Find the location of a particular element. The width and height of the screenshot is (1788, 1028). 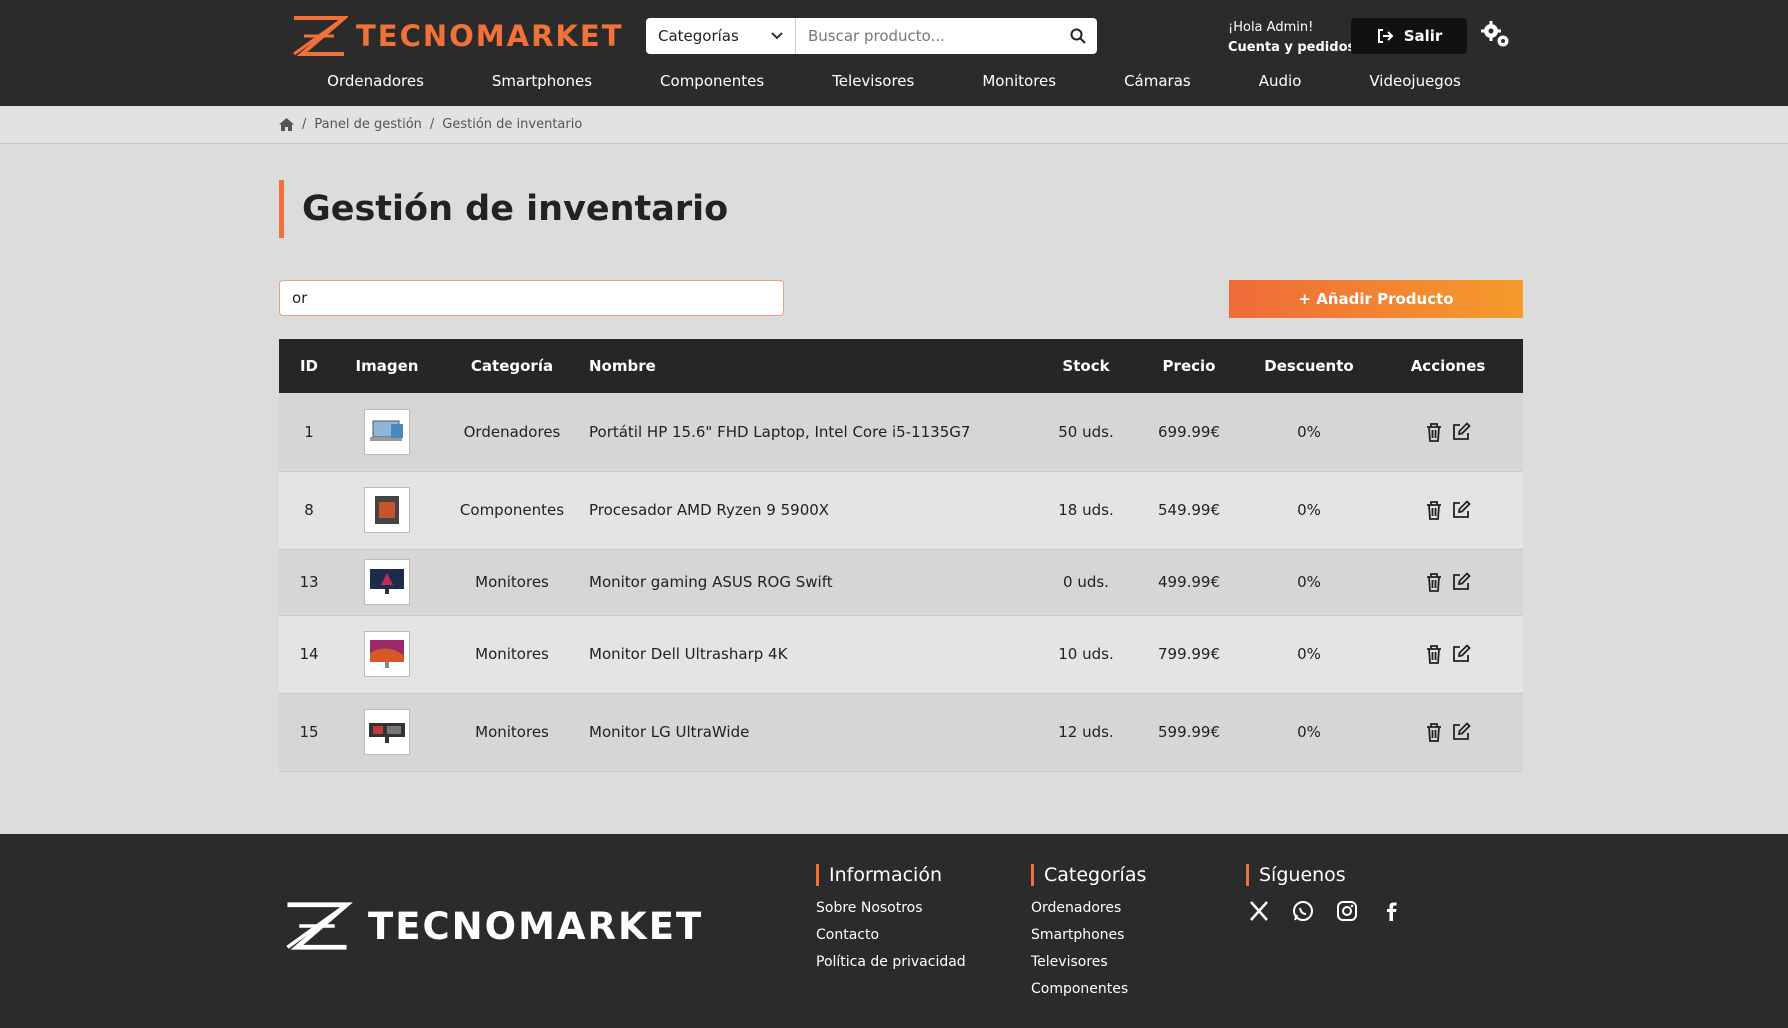

nav-monitores: Monitores is located at coordinates (1019, 81).